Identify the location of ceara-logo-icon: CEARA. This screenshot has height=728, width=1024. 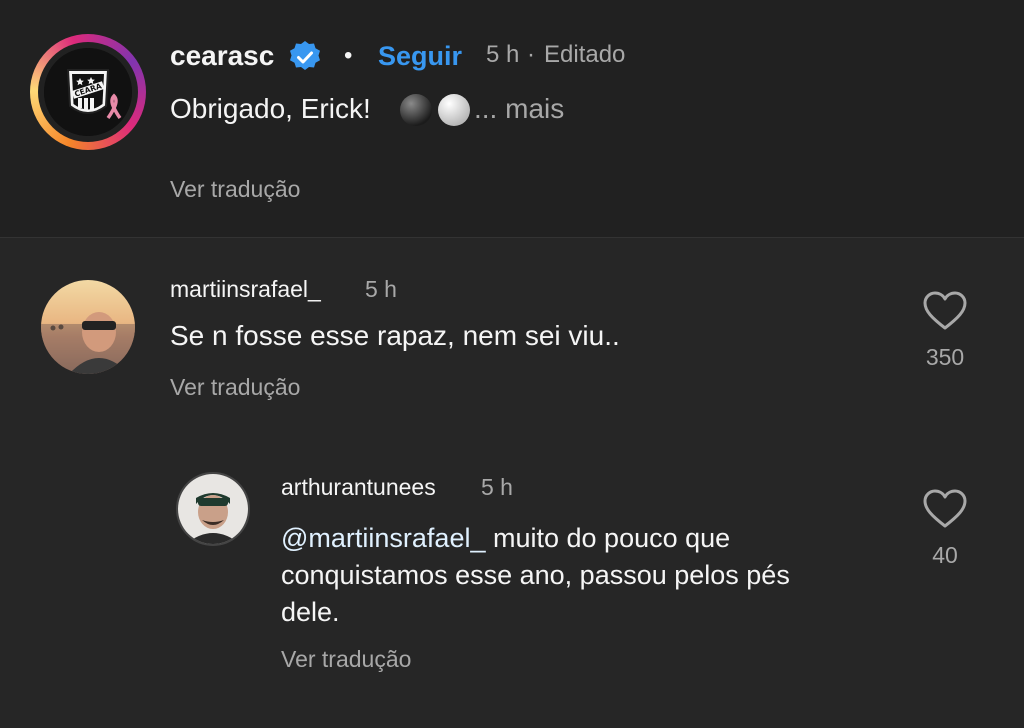
(88, 92).